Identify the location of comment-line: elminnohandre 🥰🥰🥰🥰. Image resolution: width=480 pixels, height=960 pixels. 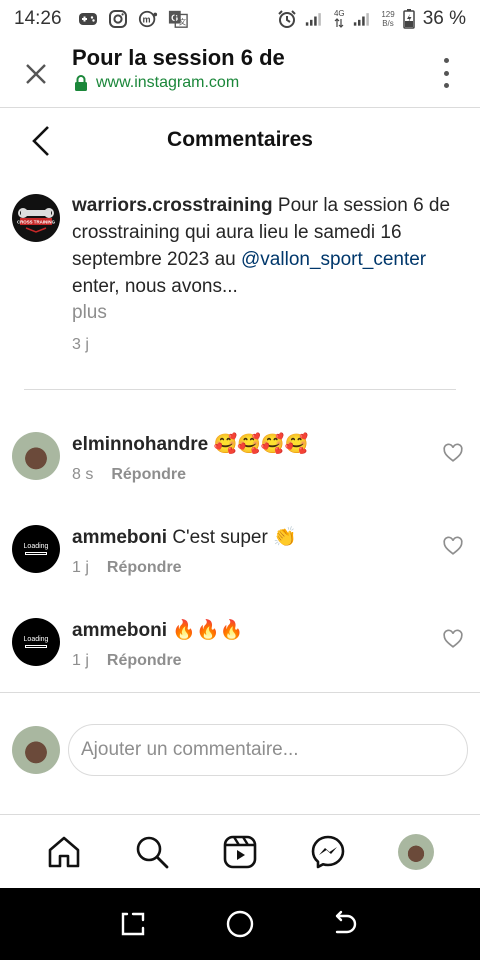
(190, 444).